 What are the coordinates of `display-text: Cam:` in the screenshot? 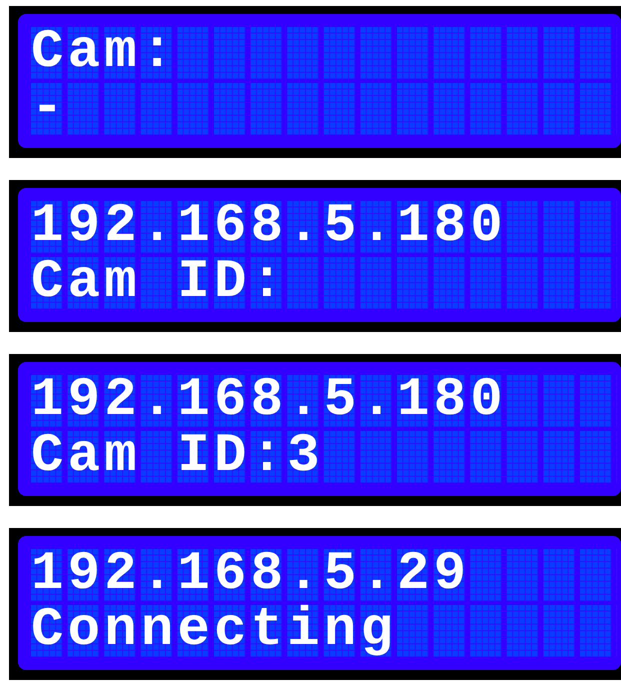 It's located at (104, 53).